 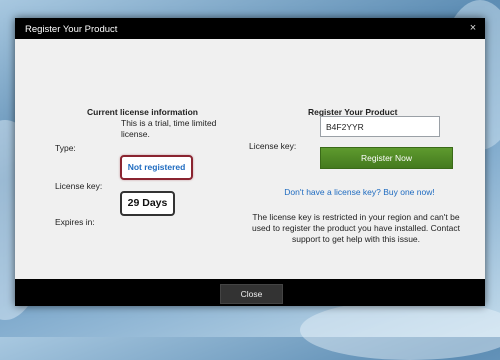 What do you see at coordinates (147, 203) in the screenshot?
I see `expires-badge: 29 Days` at bounding box center [147, 203].